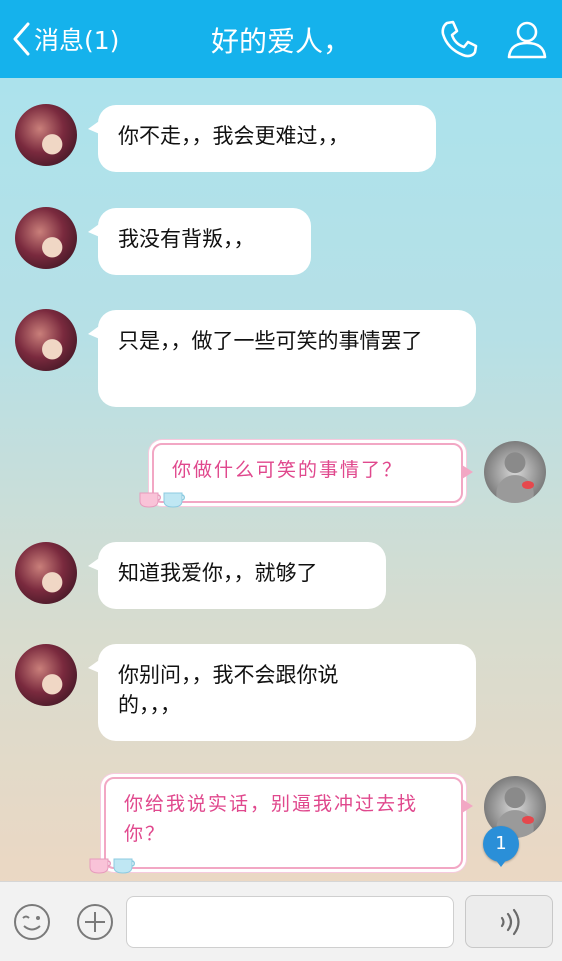  I want to click on emoji-icon, so click(32, 922).